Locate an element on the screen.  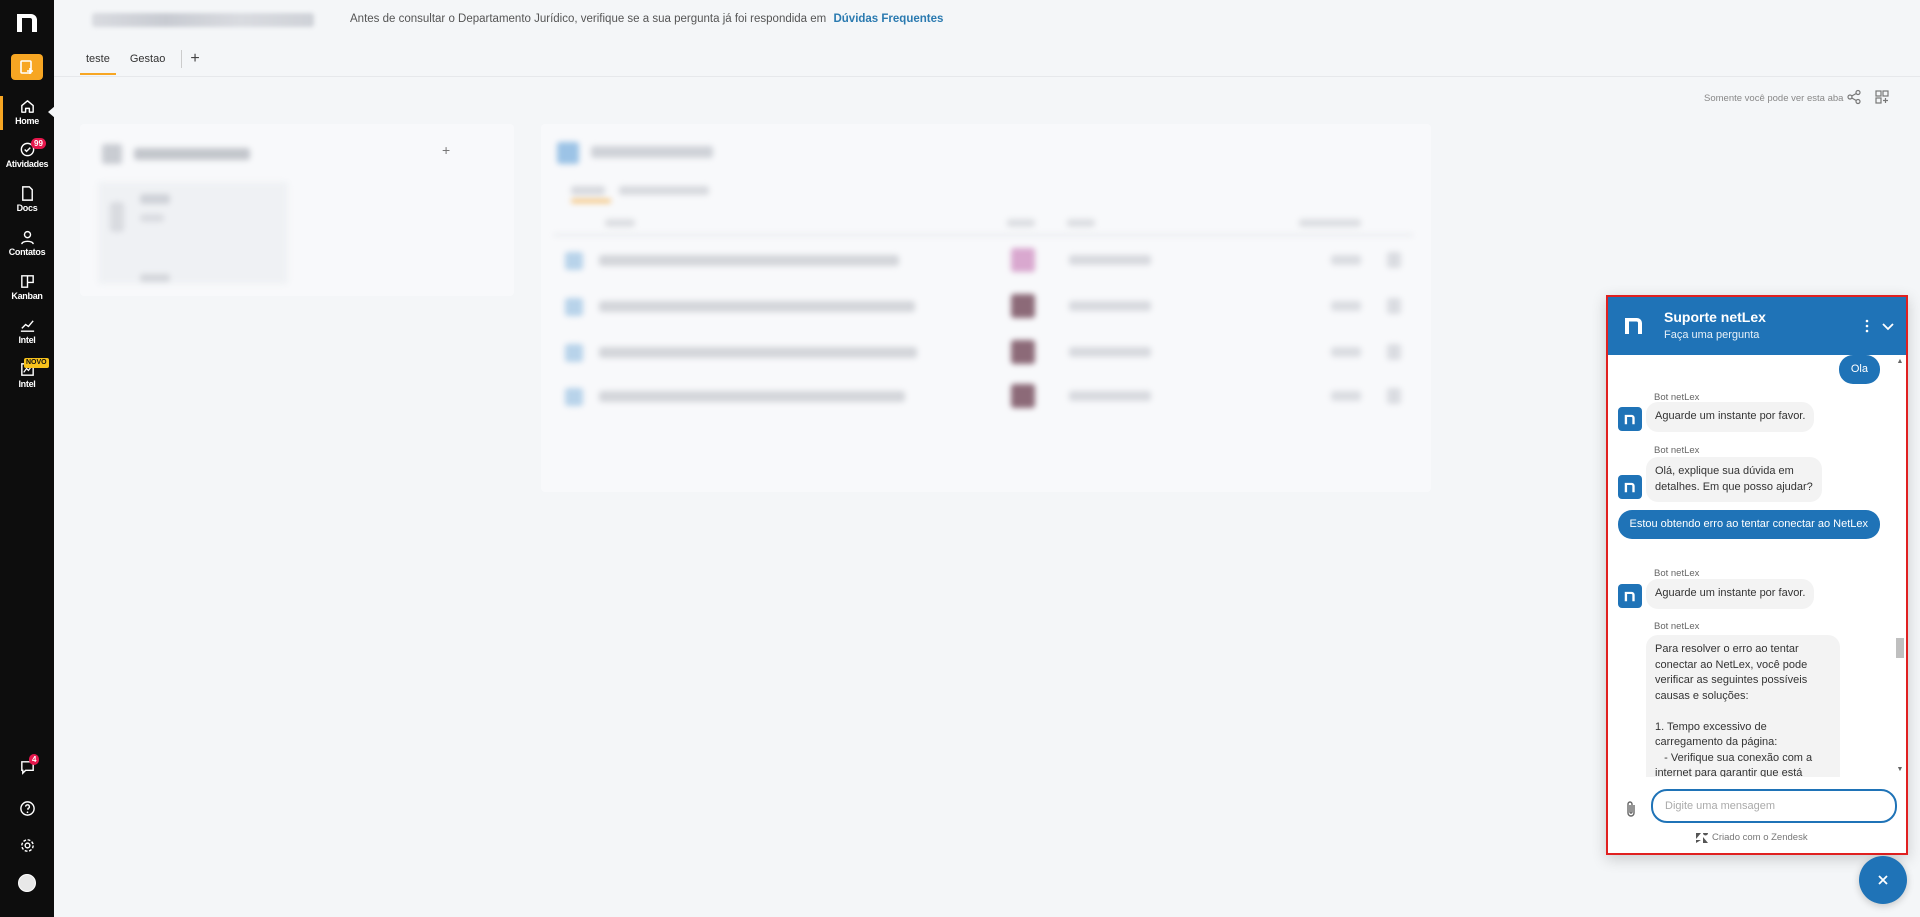
widget-card-left: + is located at coordinates (297, 210).